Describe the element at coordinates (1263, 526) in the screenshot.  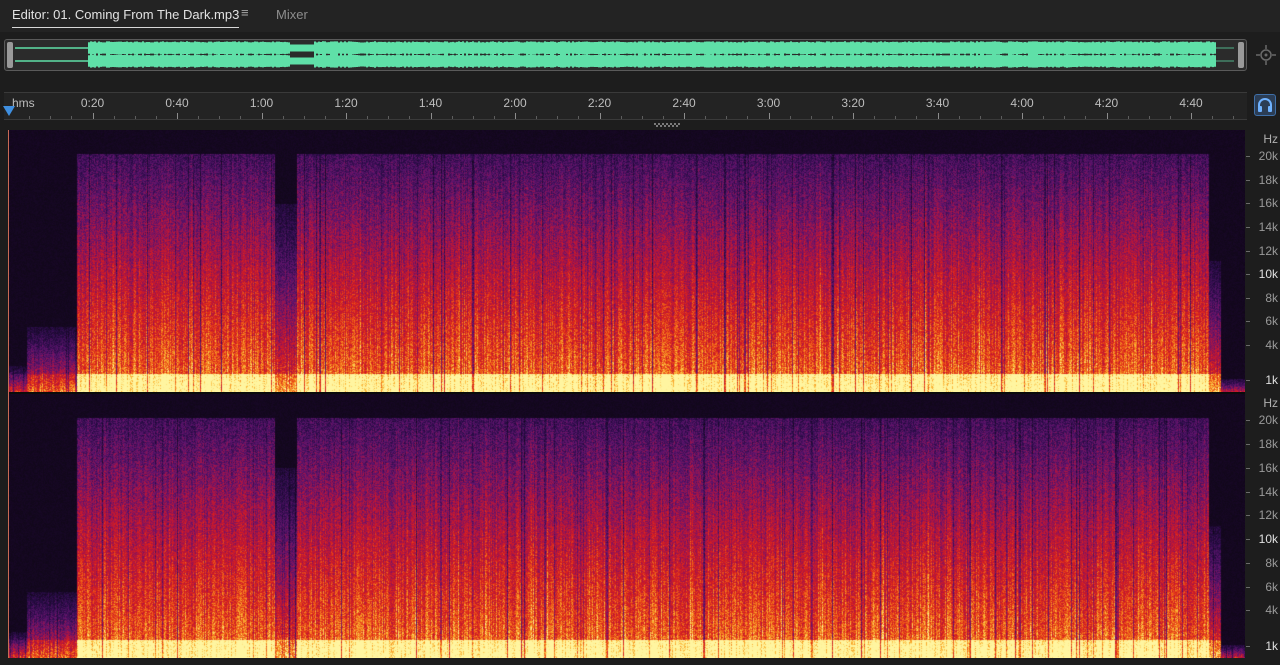
I see `frequency-scale-channel-2: Hz 20k 18k 16k 14k 12k 10k 8k 6k 4k 1k` at that location.